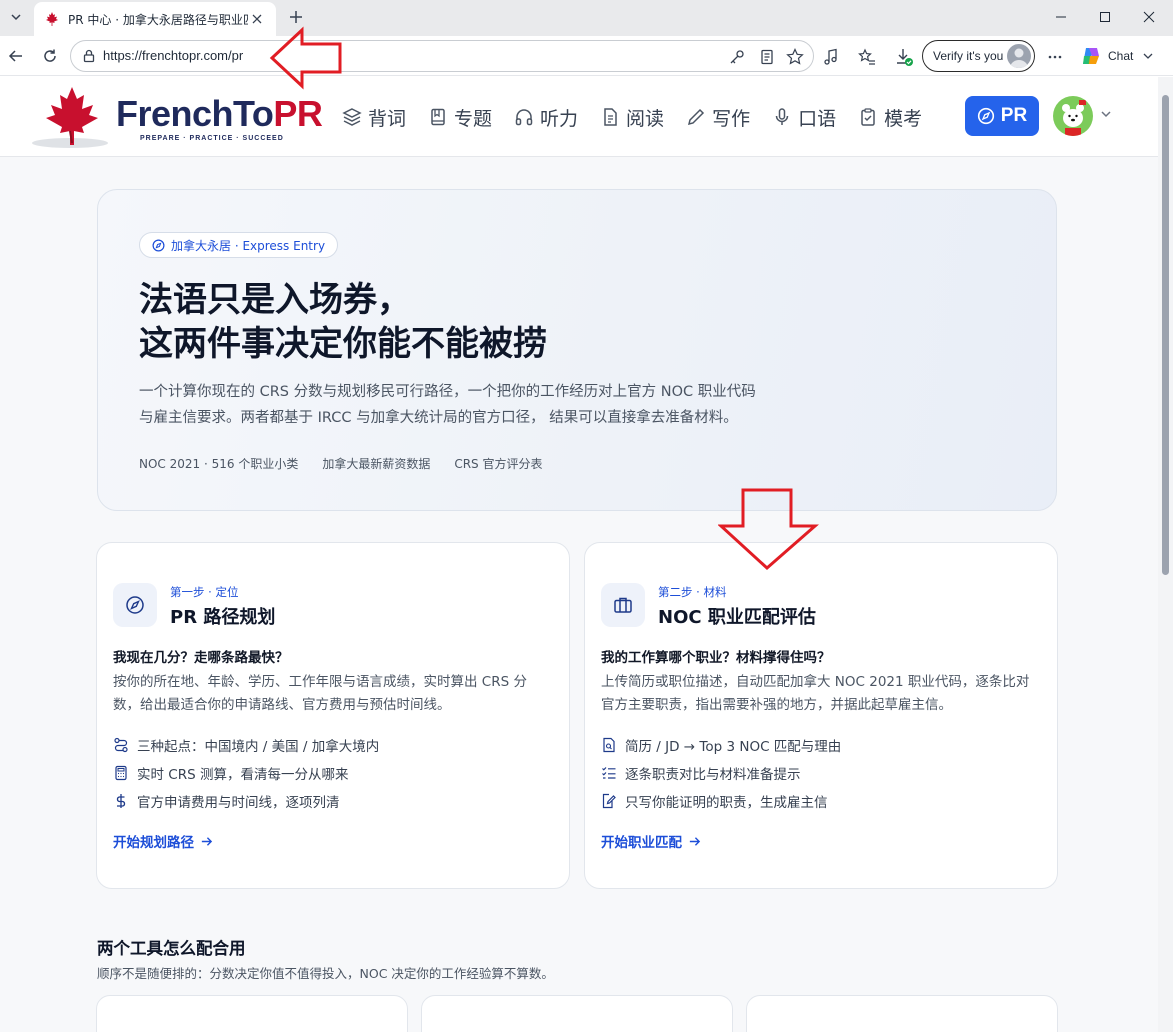  What do you see at coordinates (343, 322) in the screenshot?
I see `hero-title: 法语只是入场券， 这两件事决定你能不能被捞` at bounding box center [343, 322].